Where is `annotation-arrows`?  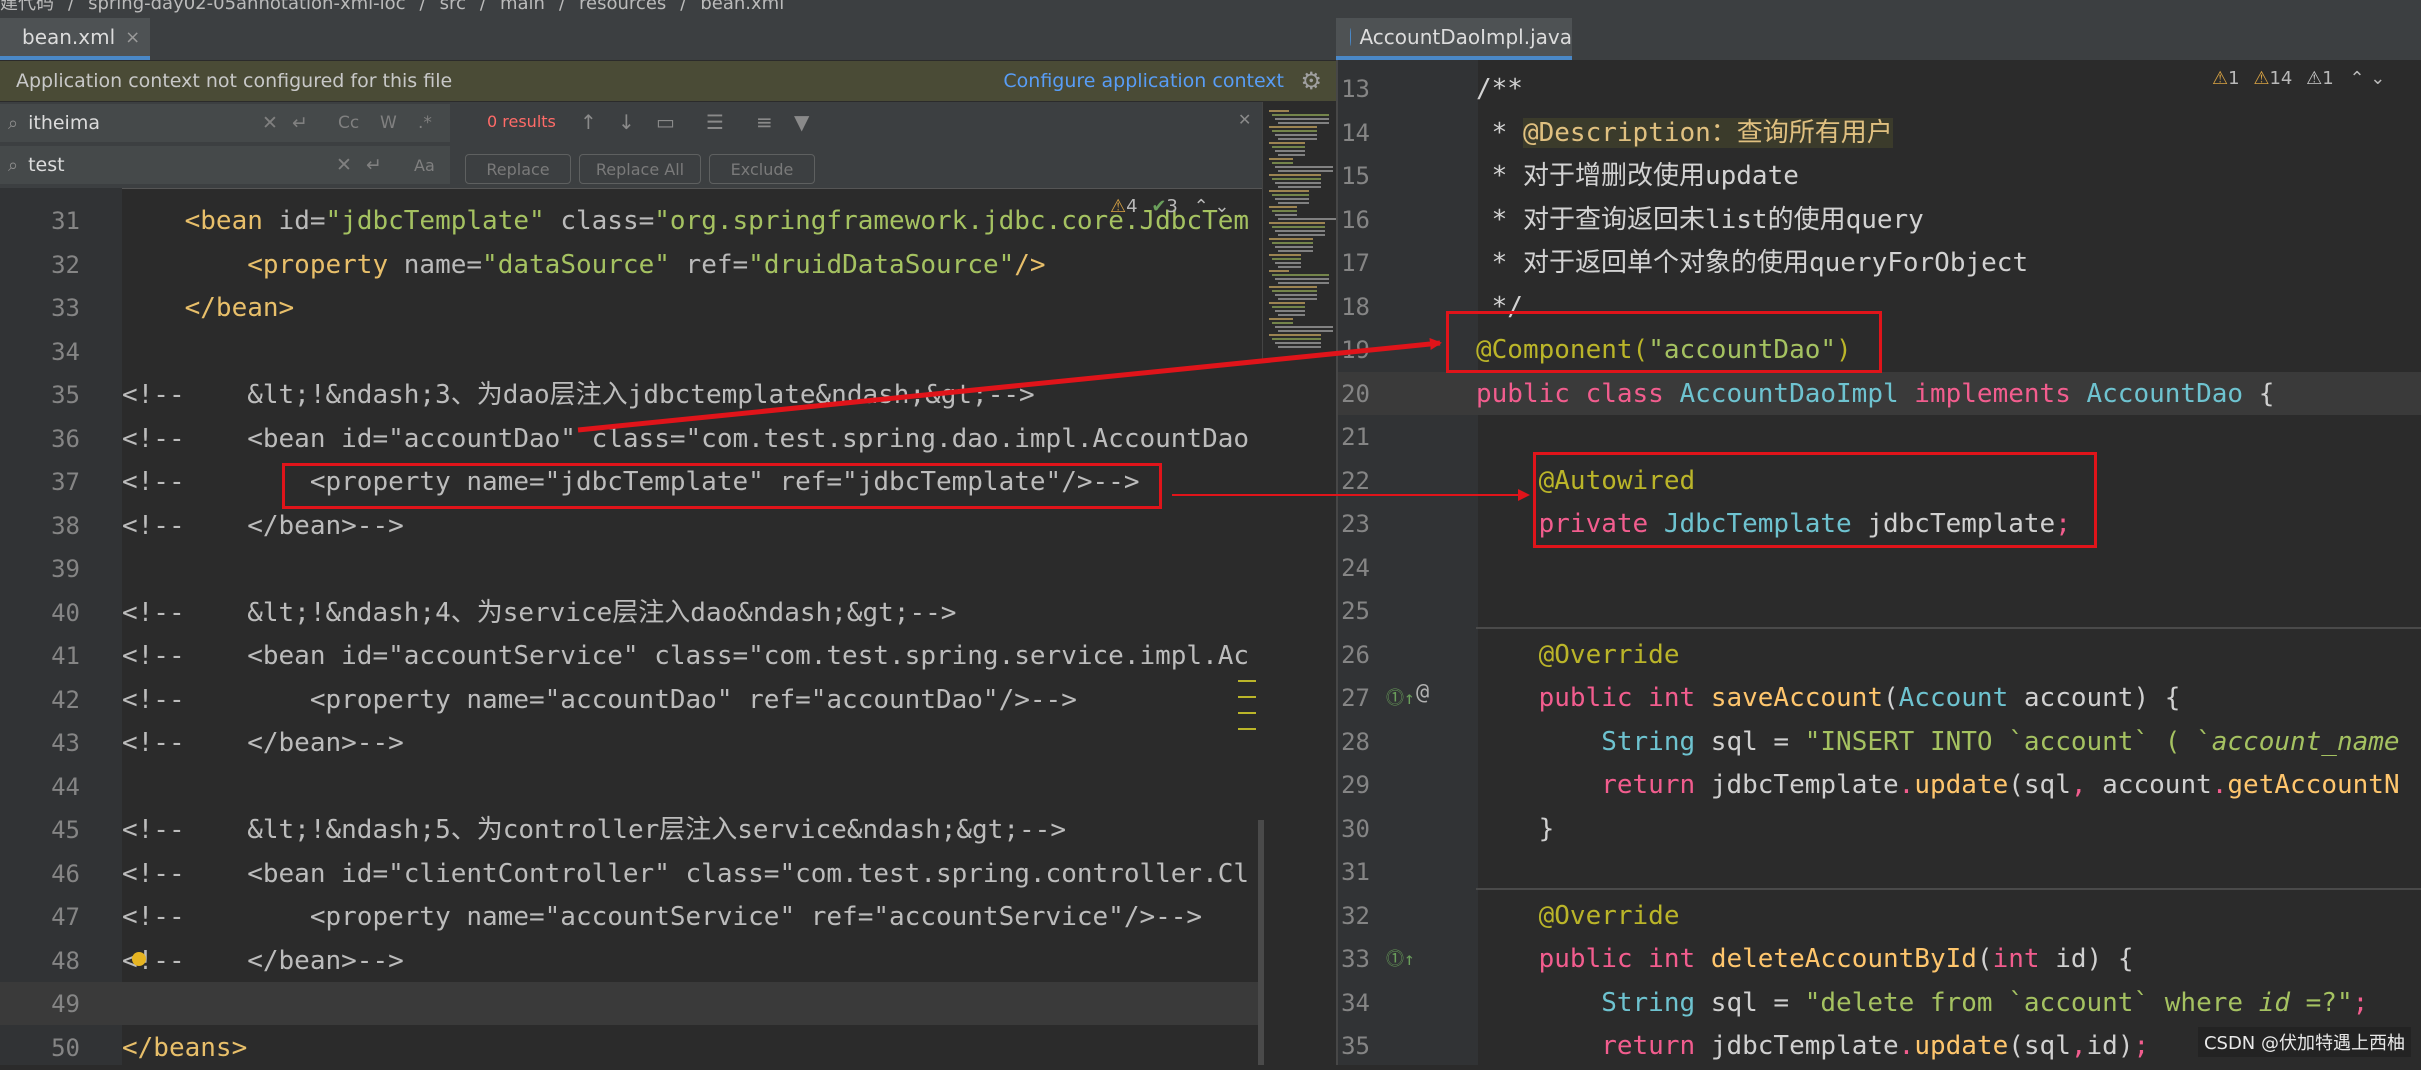
annotation-arrows is located at coordinates (1053, 419).